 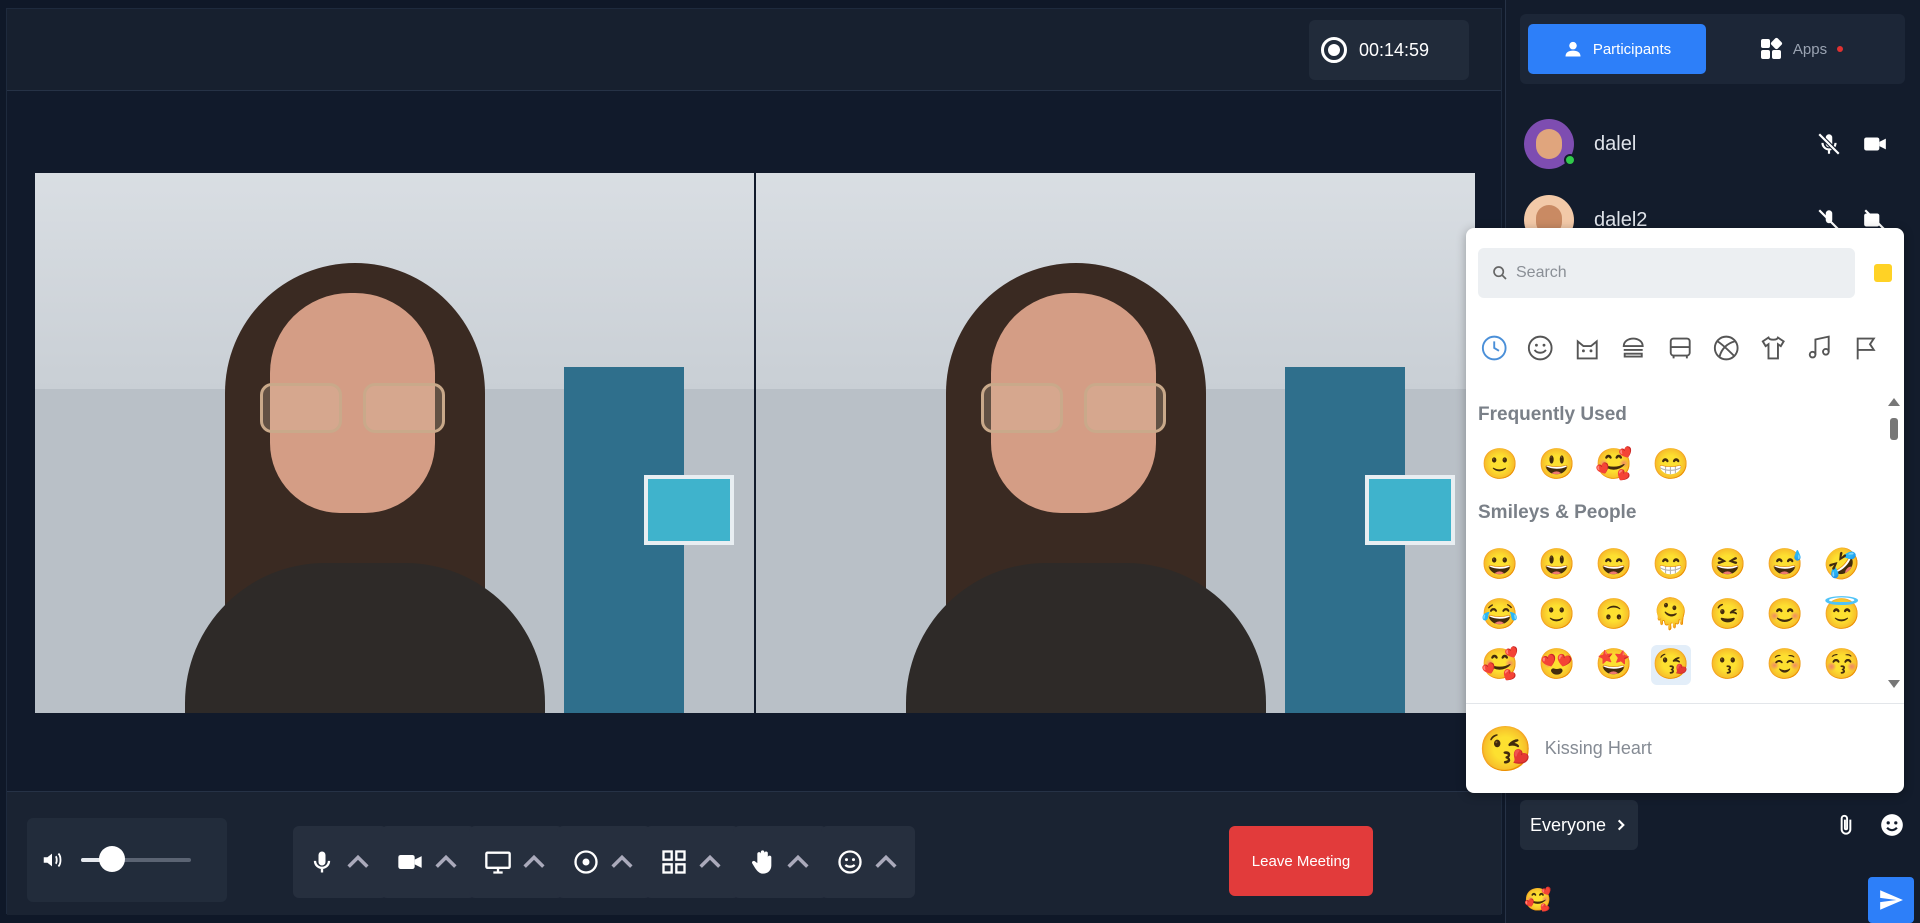 What do you see at coordinates (1614, 615) in the screenshot?
I see `emoji-option: 🙃` at bounding box center [1614, 615].